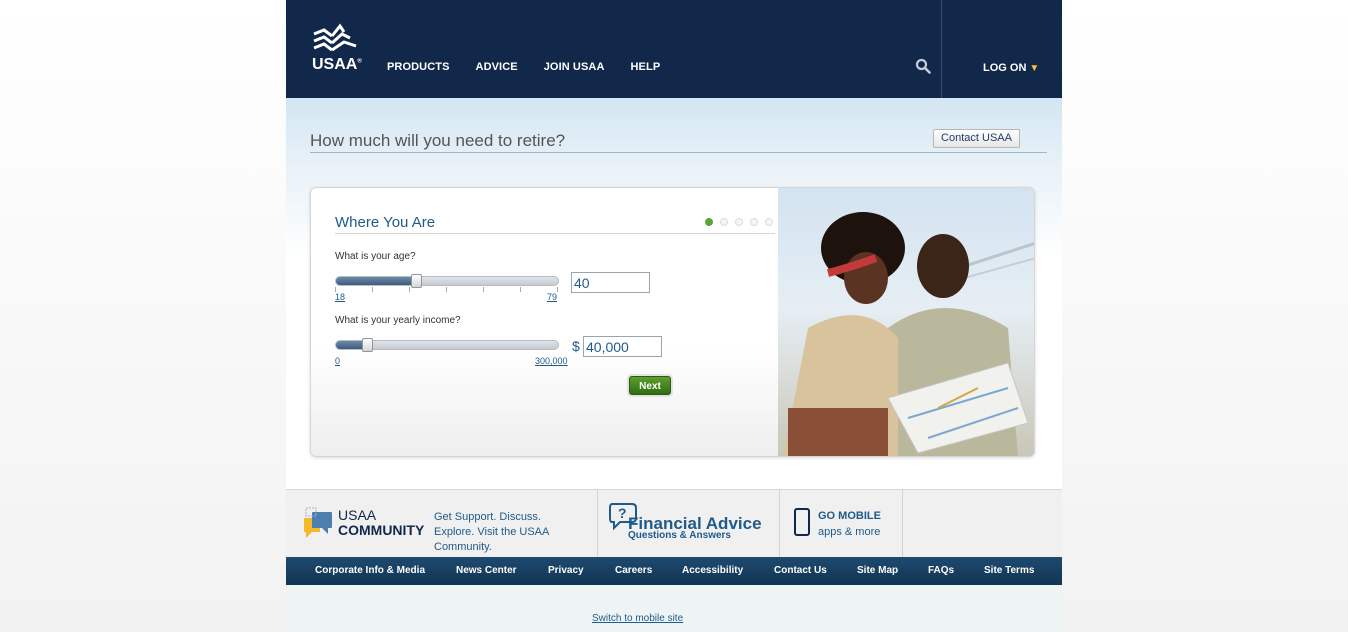 Image resolution: width=1348 pixels, height=632 pixels. Describe the element at coordinates (622, 346) in the screenshot. I see `income-input` at that location.